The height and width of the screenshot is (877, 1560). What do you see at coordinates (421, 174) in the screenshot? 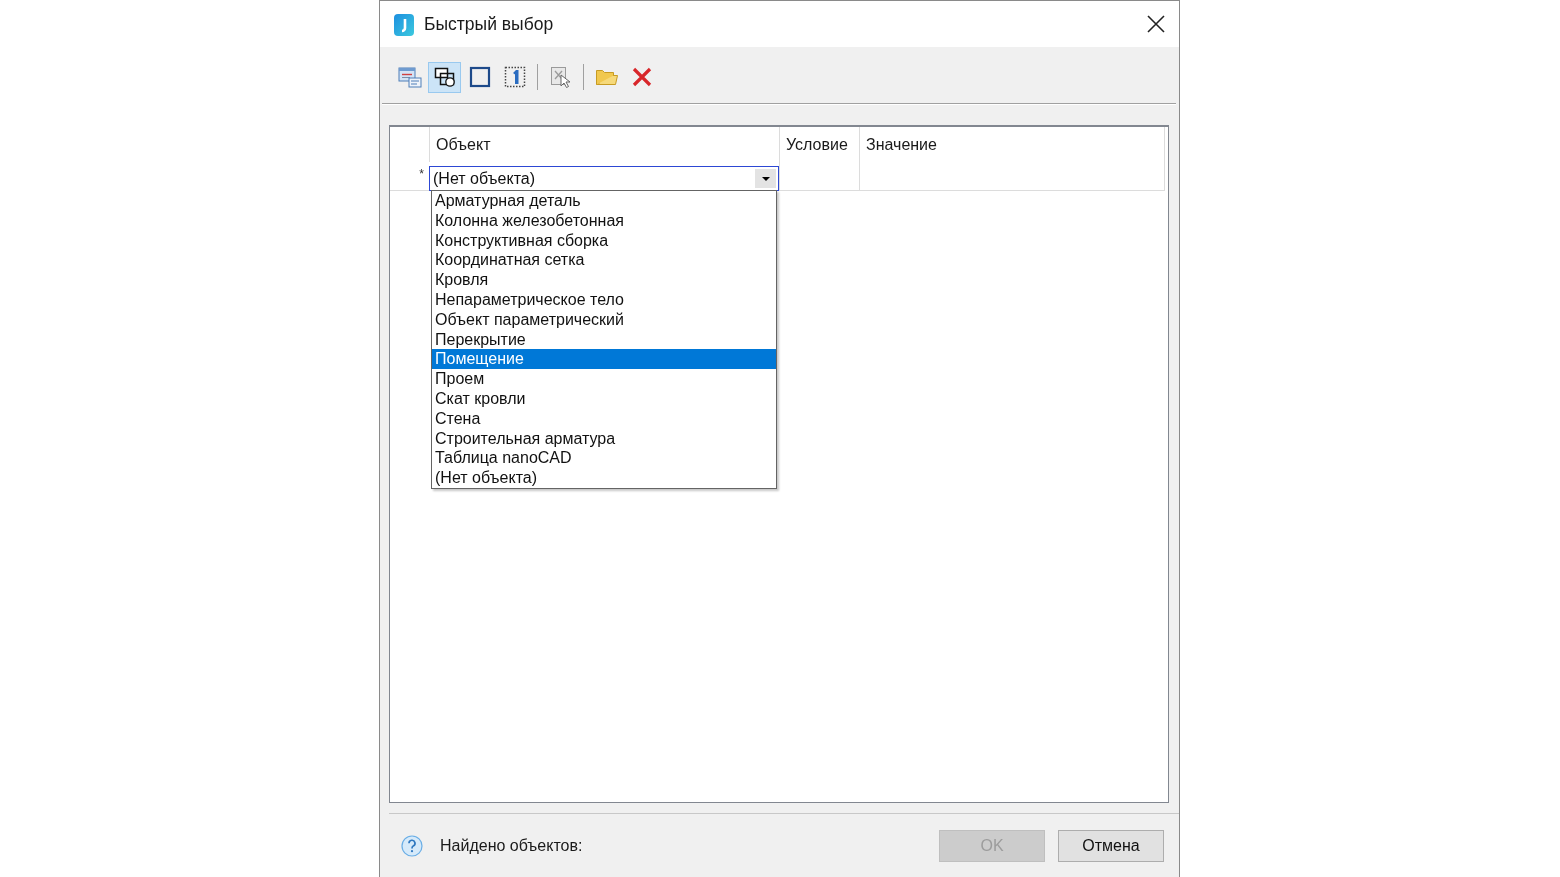
I see `row-marker: *` at bounding box center [421, 174].